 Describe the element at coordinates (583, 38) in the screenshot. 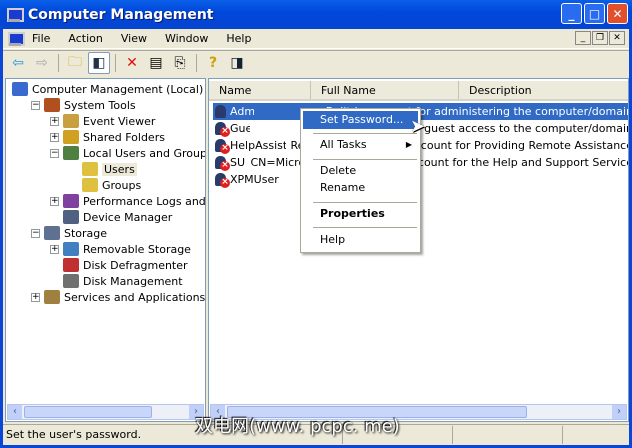

I see `mdi-minimize-button: _` at that location.